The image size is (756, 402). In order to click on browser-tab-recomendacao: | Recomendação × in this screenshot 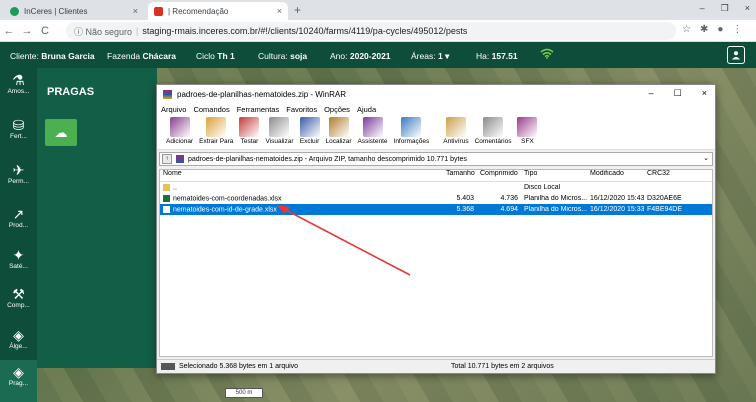, I will do `click(218, 11)`.